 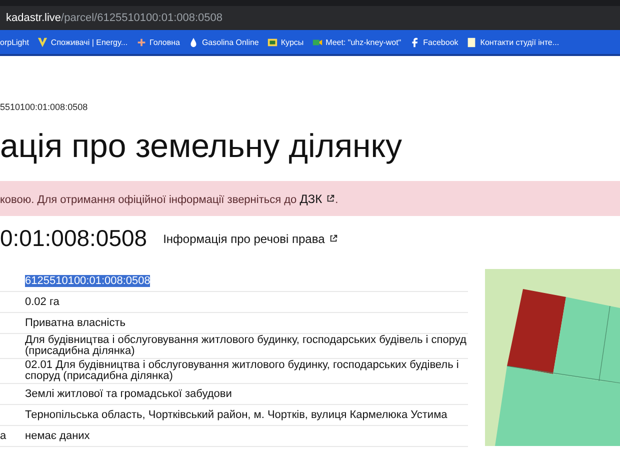 What do you see at coordinates (223, 42) in the screenshot?
I see `bookmark-item: Gasolina Online` at bounding box center [223, 42].